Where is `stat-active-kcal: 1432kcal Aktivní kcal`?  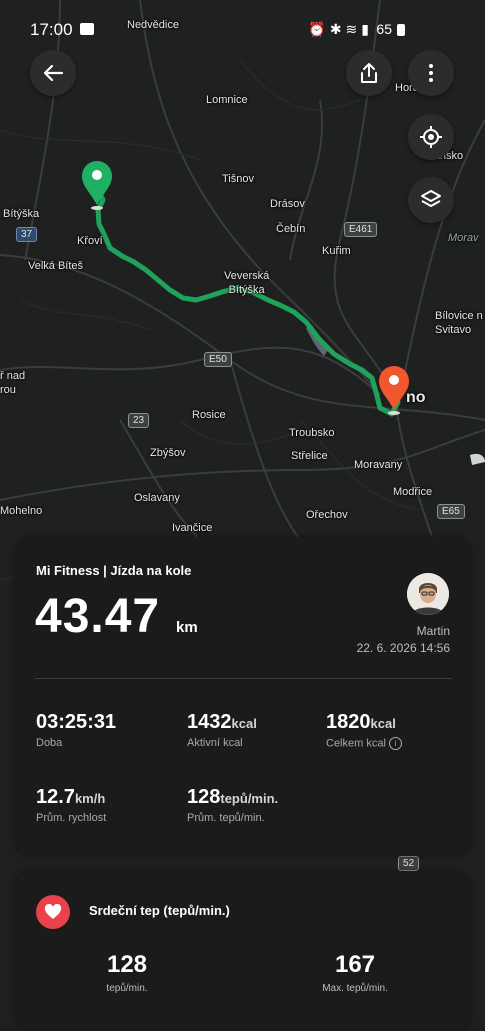 stat-active-kcal: 1432kcal Aktivní kcal is located at coordinates (222, 730).